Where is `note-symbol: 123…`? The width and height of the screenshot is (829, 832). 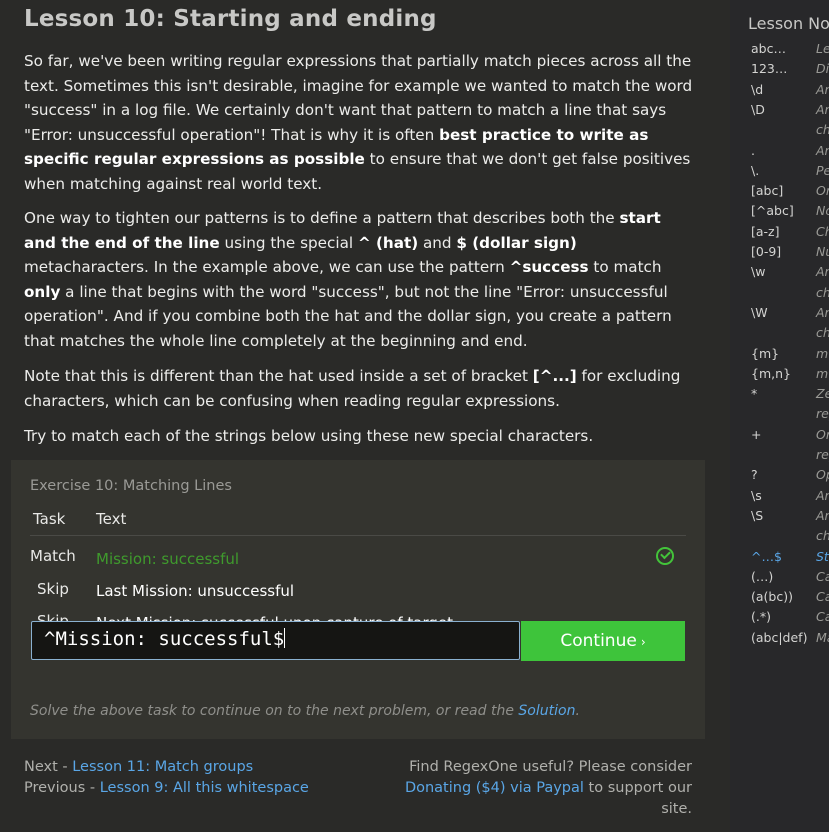 note-symbol: 123… is located at coordinates (769, 69).